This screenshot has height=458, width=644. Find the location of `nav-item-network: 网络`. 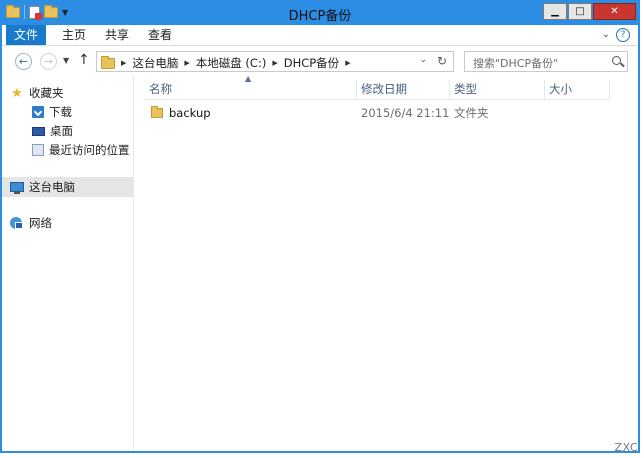

nav-item-network: 网络 is located at coordinates (31, 223).